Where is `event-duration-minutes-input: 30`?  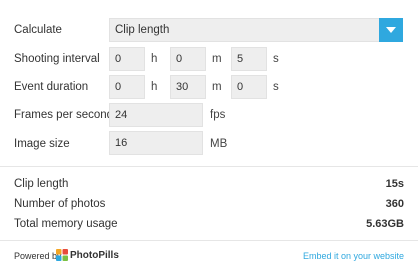
event-duration-minutes-input: 30 is located at coordinates (188, 87).